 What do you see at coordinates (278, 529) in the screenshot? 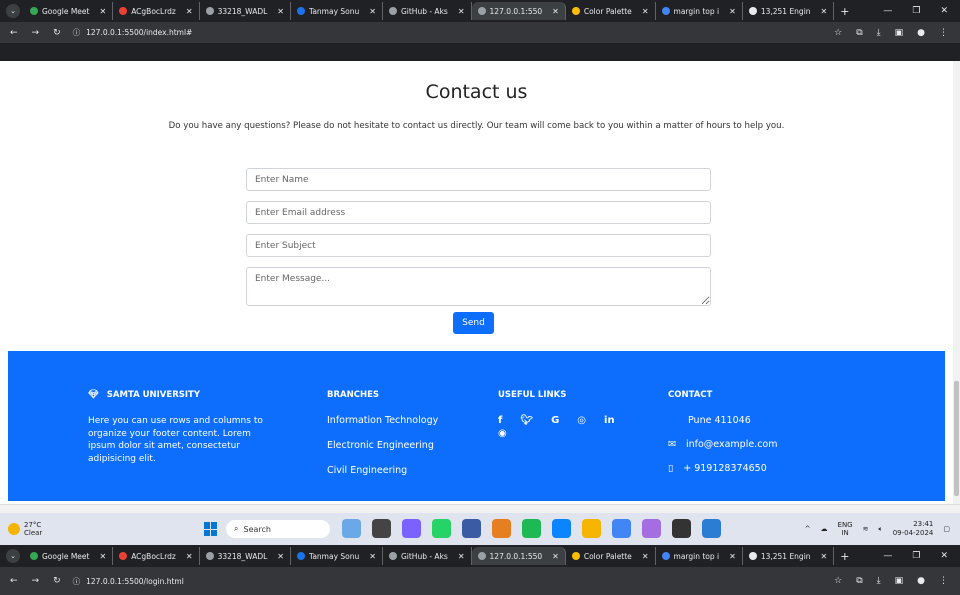
I see `taskbar-search: ⌕ Search` at bounding box center [278, 529].